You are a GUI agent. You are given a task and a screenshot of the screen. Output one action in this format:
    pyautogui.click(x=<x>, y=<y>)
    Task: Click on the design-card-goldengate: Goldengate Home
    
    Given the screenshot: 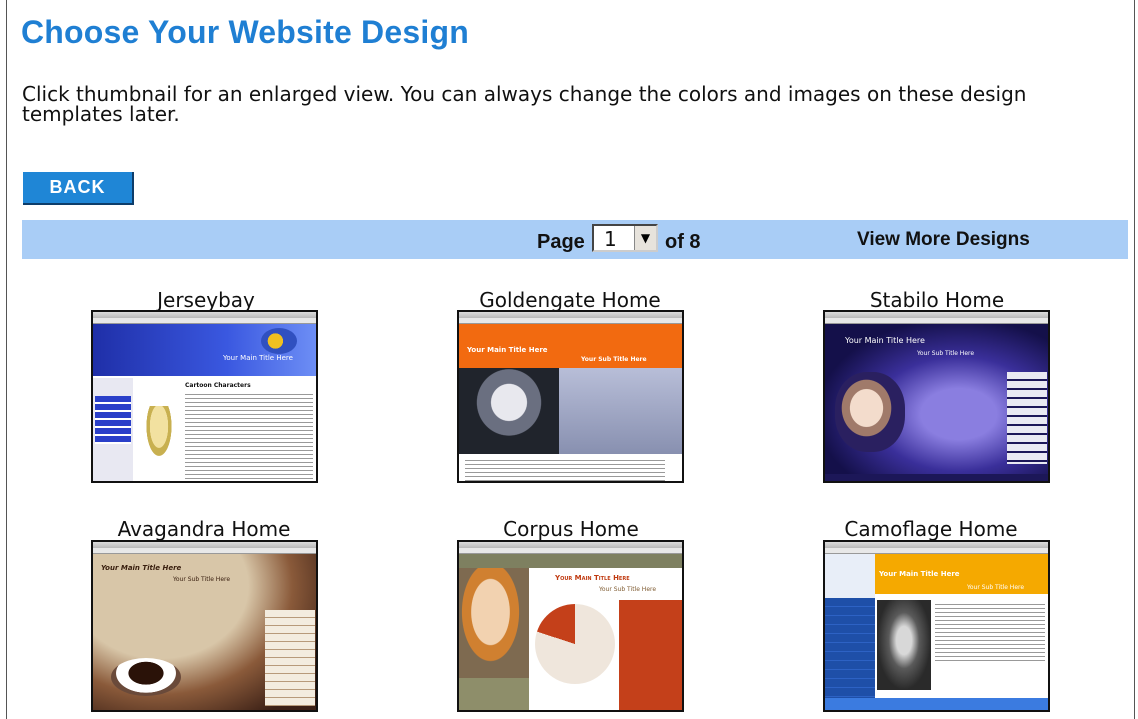 What is the action you would take?
    pyautogui.click(x=570, y=300)
    